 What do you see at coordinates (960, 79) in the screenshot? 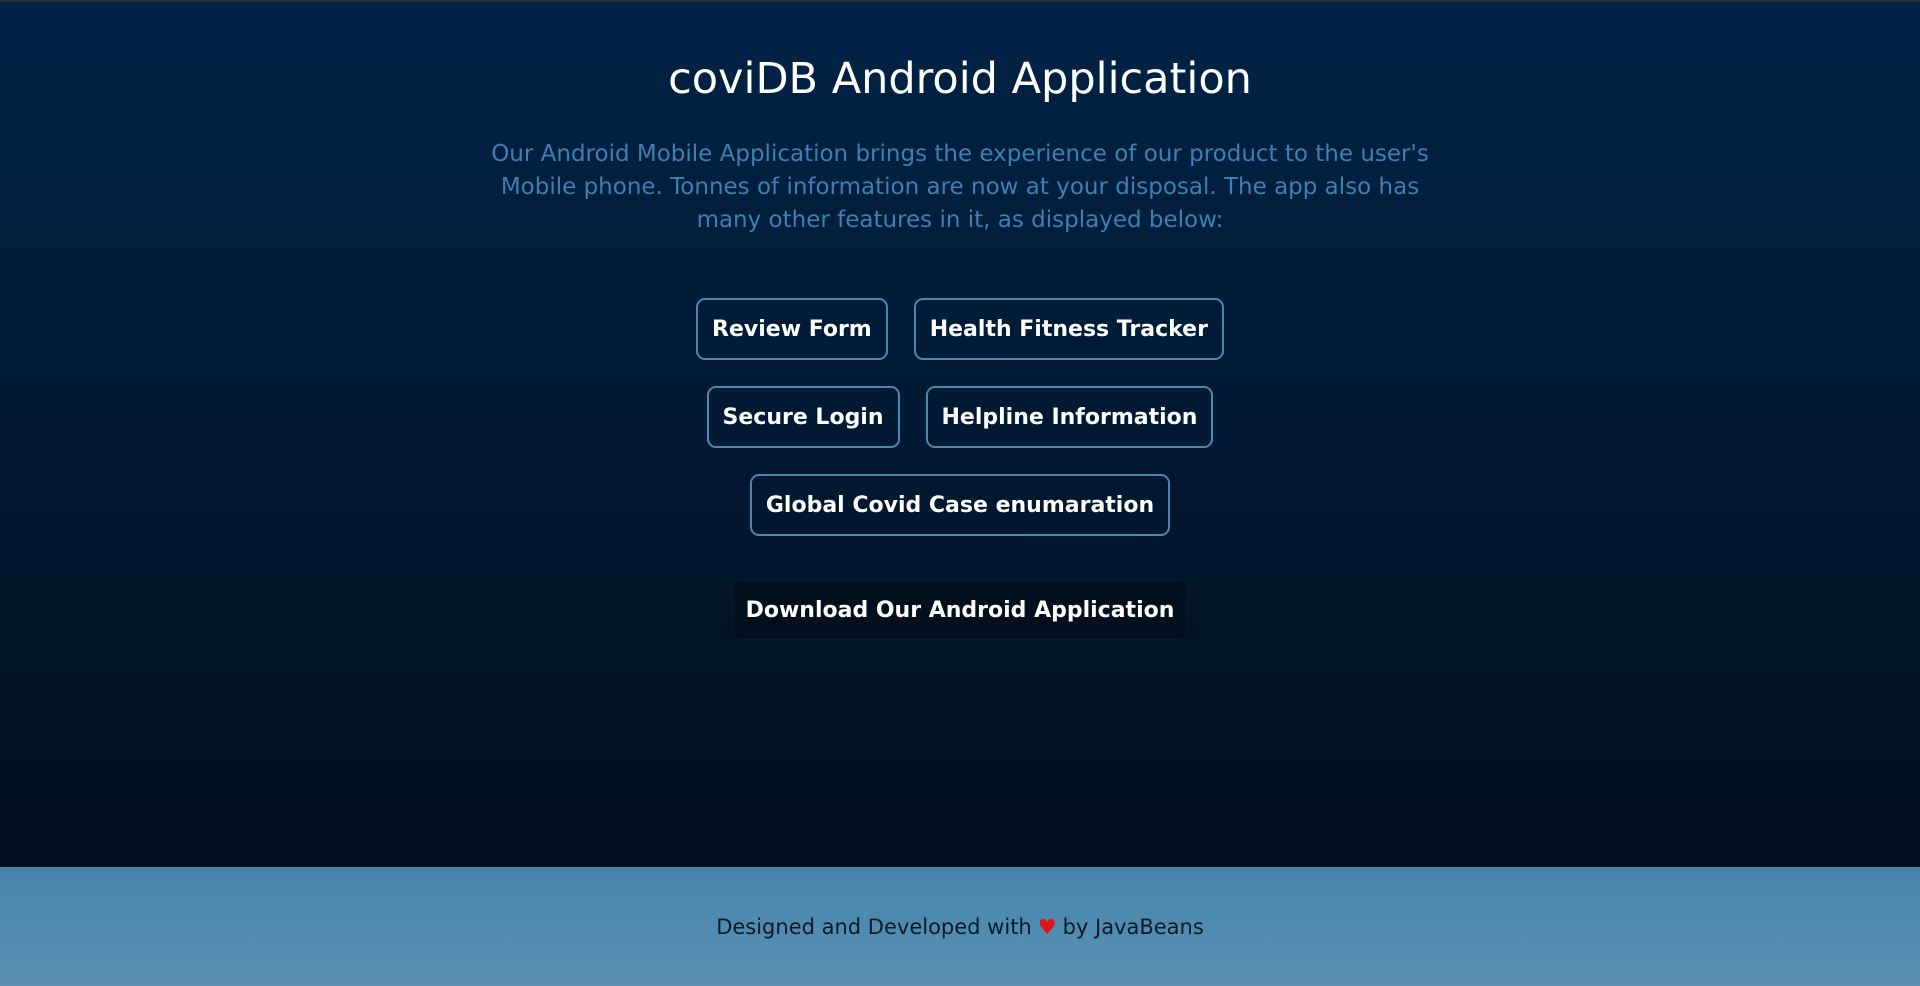
I see `page-title: coviDB Android Application` at bounding box center [960, 79].